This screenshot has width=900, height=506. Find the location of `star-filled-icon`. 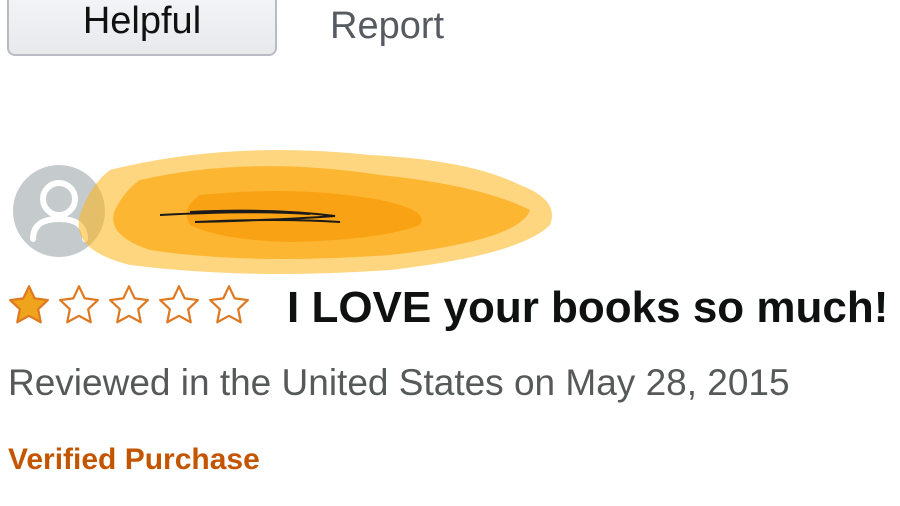

star-filled-icon is located at coordinates (29, 304).